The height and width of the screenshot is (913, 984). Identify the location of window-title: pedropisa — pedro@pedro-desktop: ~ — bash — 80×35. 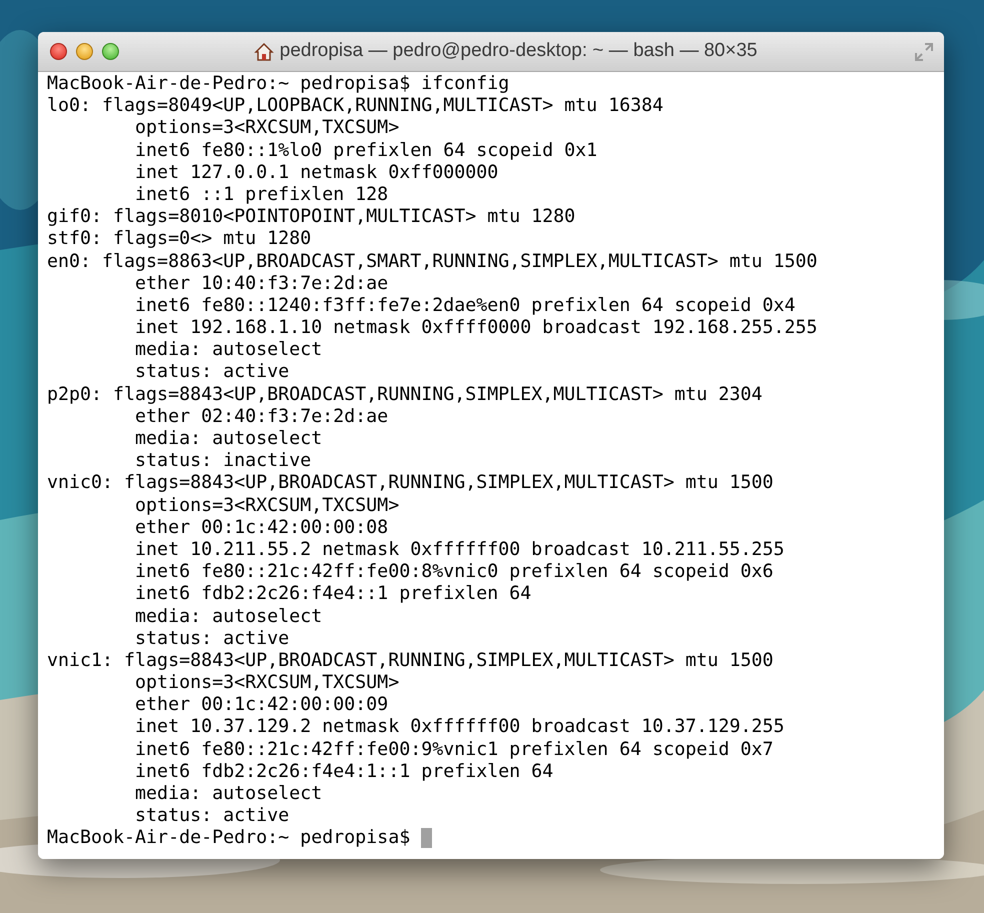
(519, 51).